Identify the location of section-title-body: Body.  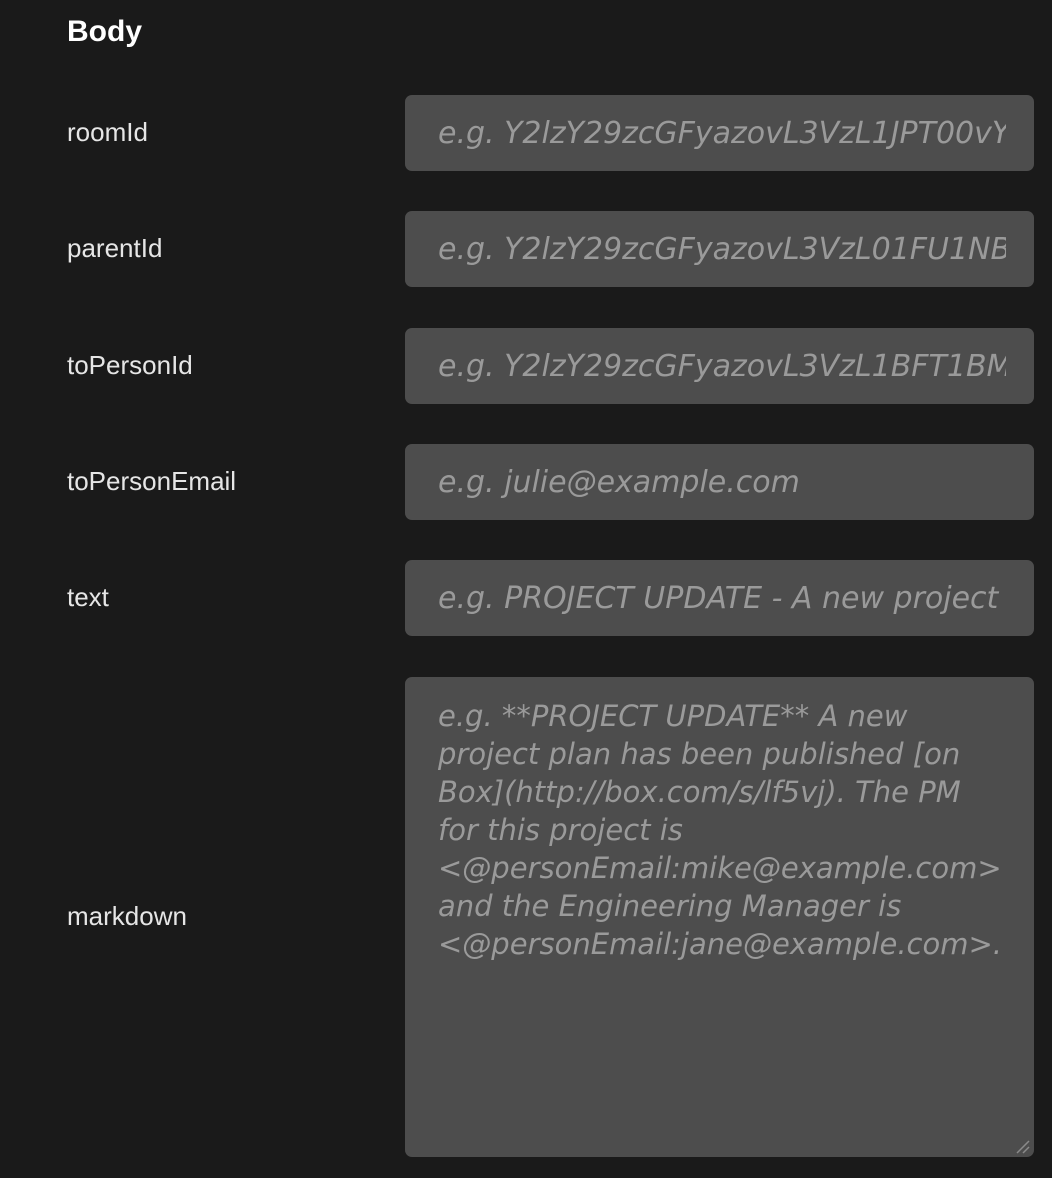
(104, 31).